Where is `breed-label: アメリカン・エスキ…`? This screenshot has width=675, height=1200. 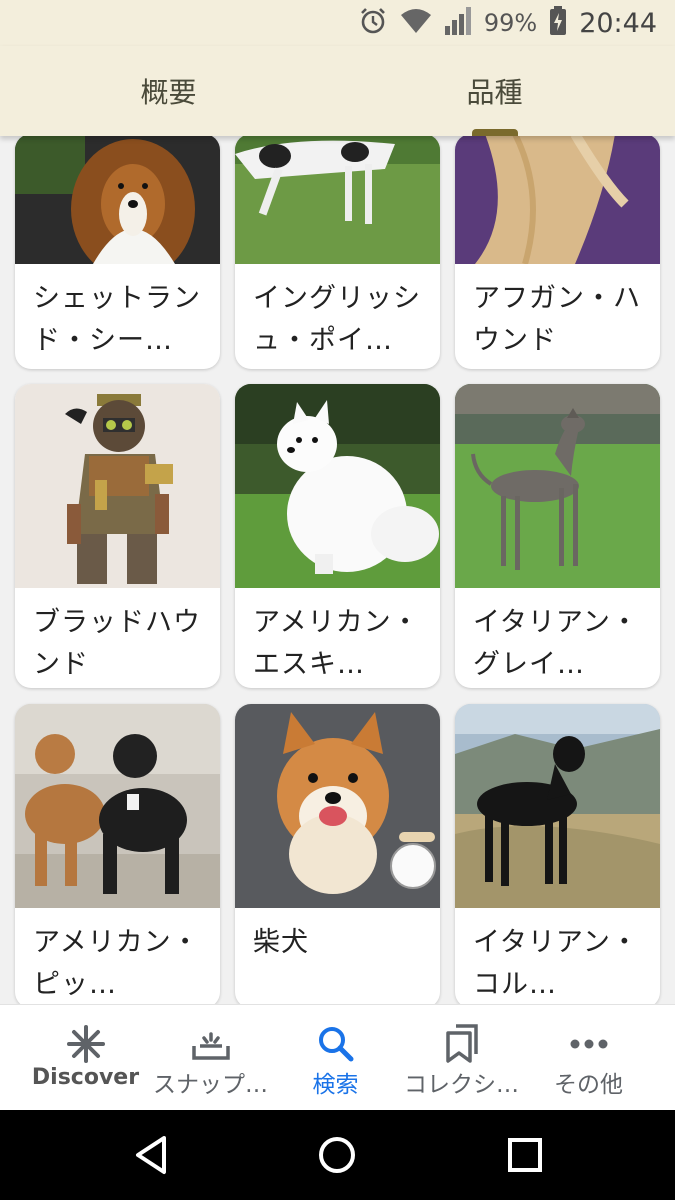
breed-label: アメリカン・エスキ… is located at coordinates (336, 643).